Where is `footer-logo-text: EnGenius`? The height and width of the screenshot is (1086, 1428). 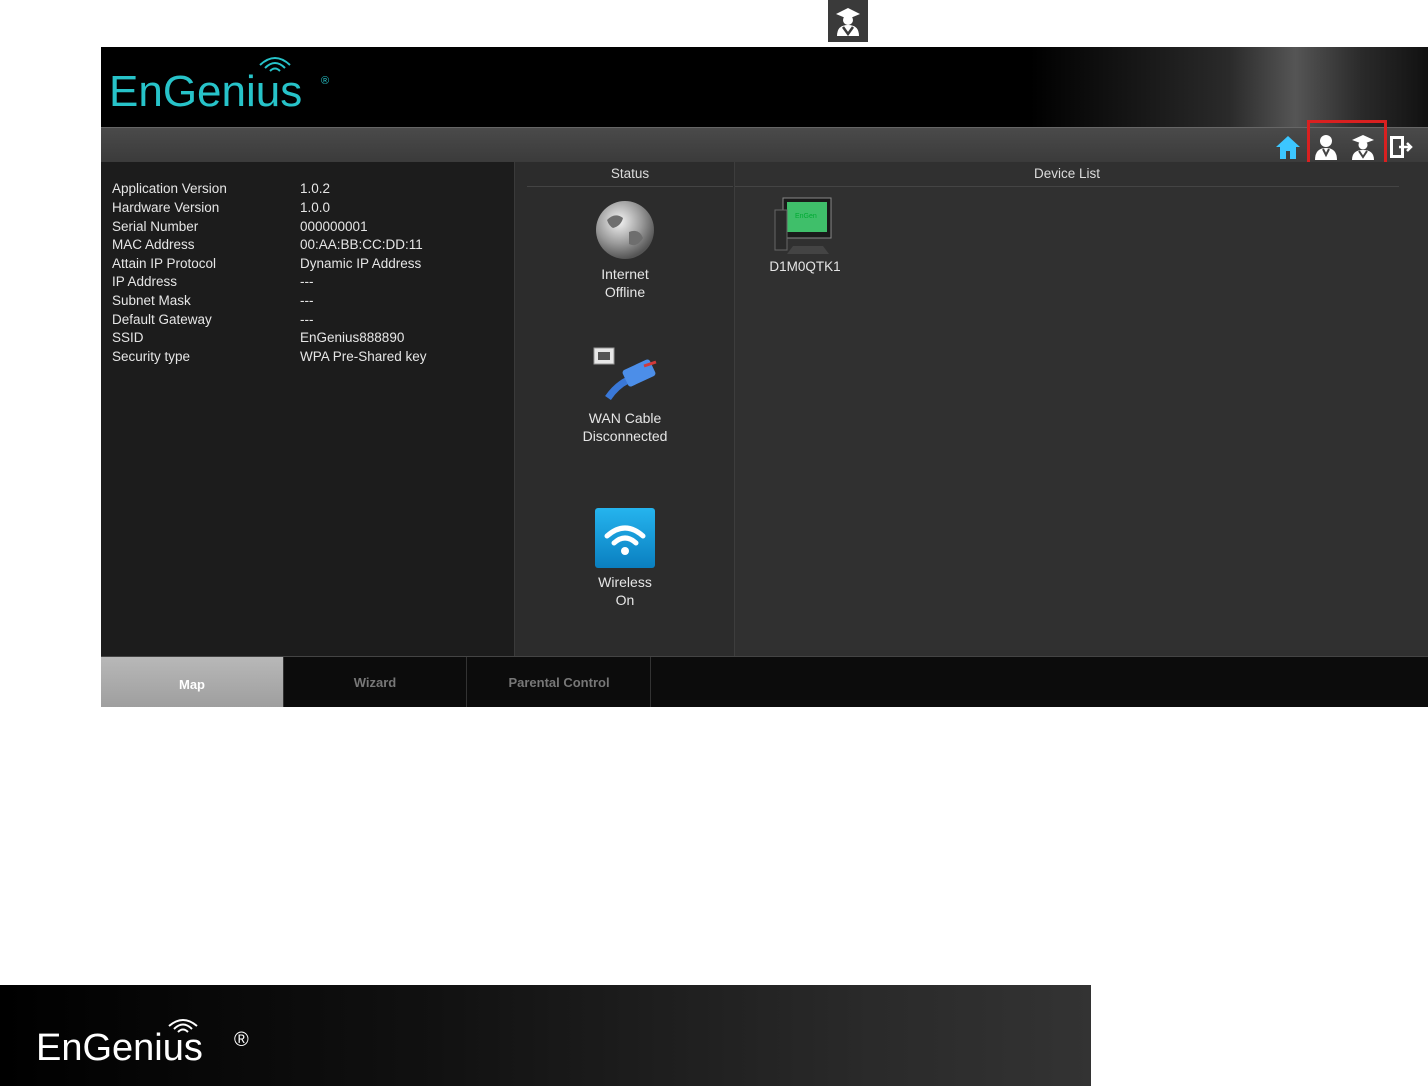 footer-logo-text: EnGenius is located at coordinates (119, 1048).